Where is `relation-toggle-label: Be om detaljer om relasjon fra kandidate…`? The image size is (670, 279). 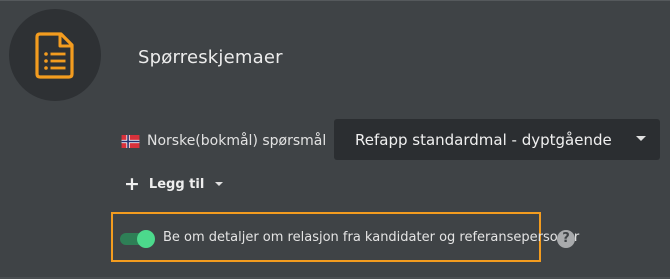
relation-toggle-label: Be om detaljer om relasjon fra kandidate… is located at coordinates (371, 237).